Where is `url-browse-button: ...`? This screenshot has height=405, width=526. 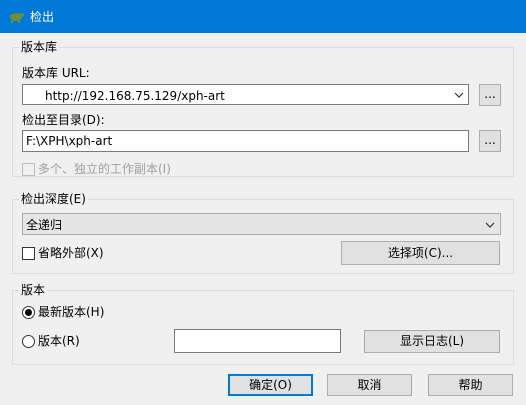
url-browse-button: ... is located at coordinates (490, 95).